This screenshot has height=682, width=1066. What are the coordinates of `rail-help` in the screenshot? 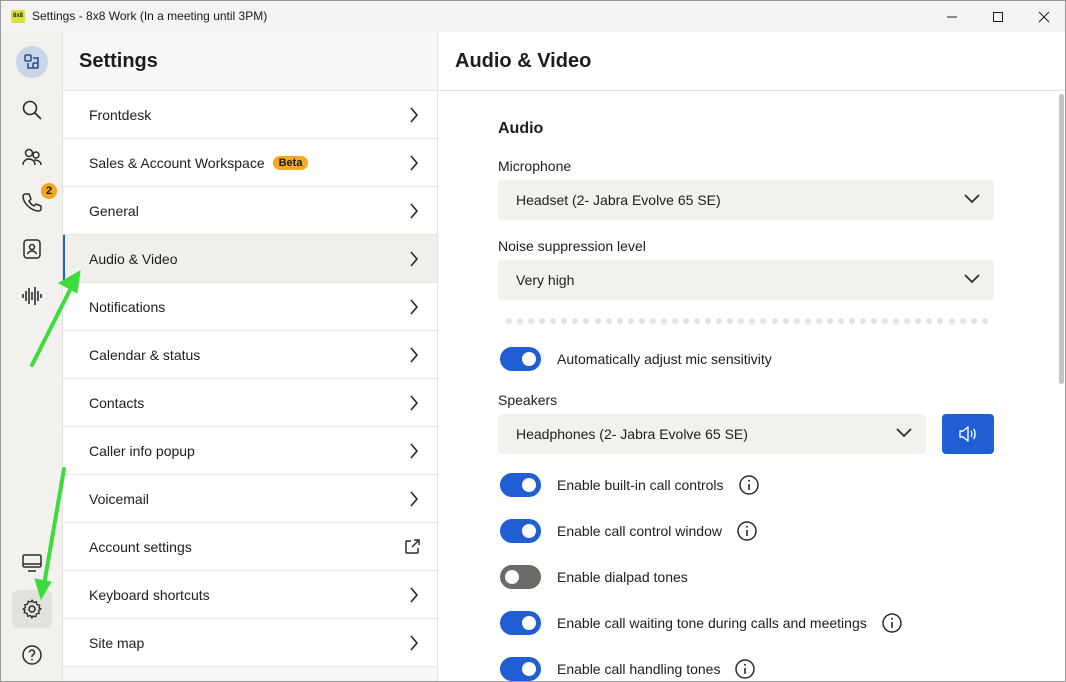 It's located at (32, 655).